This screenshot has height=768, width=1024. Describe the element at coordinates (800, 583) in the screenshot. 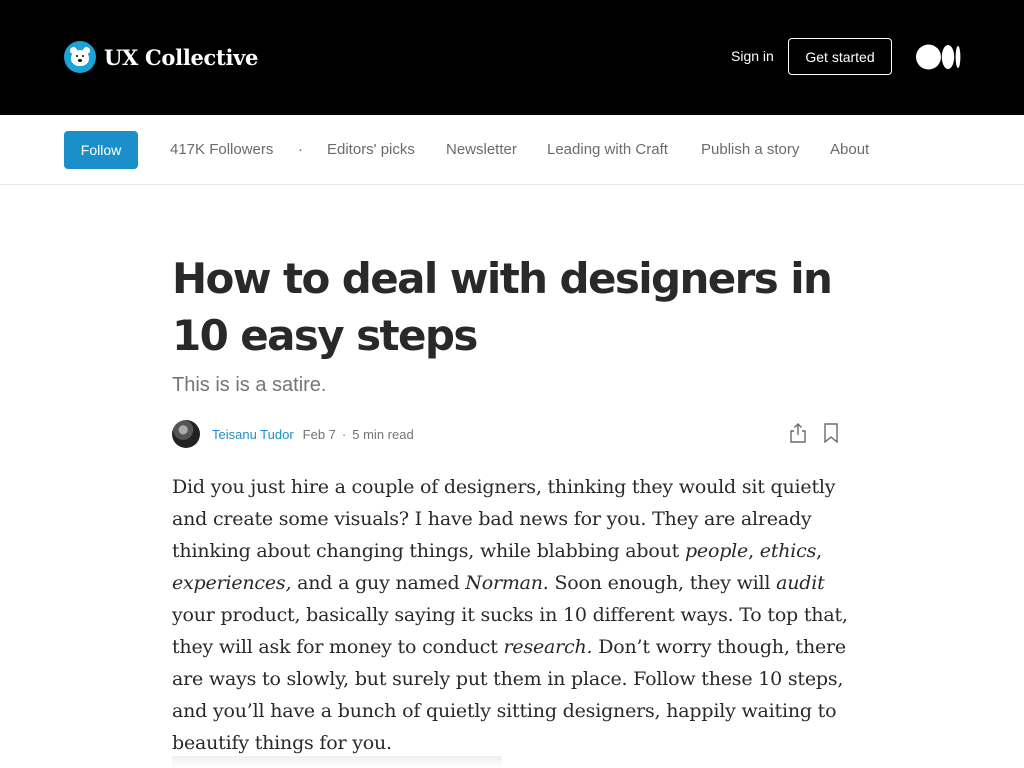

I see `emphasis: audit` at that location.